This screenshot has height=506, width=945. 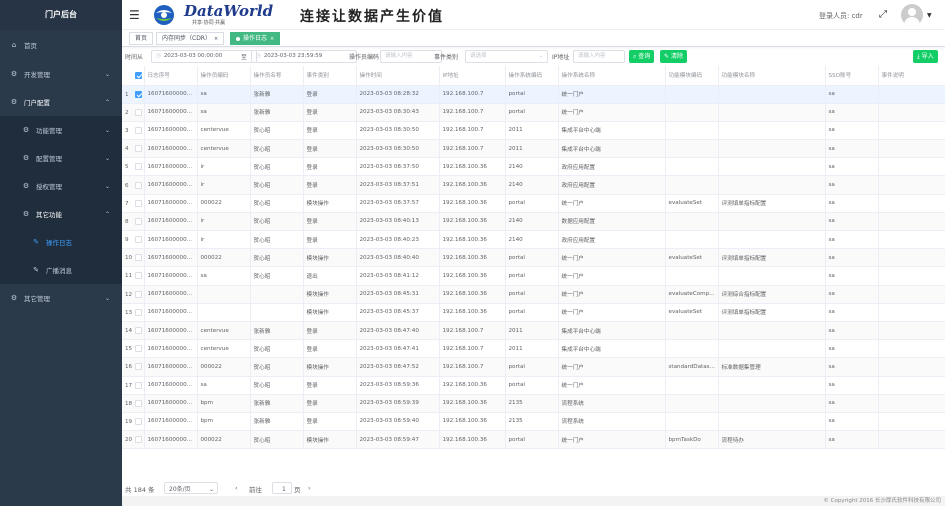 What do you see at coordinates (277, 331) in the screenshot?
I see `table-cell: 张新雅` at bounding box center [277, 331].